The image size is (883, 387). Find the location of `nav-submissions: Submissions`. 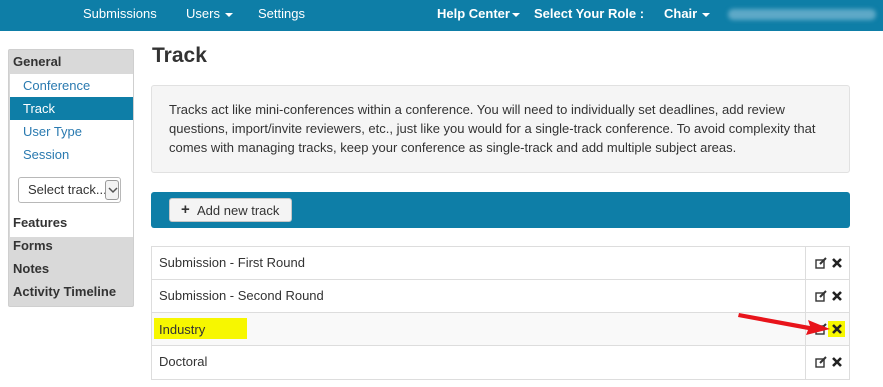

nav-submissions: Submissions is located at coordinates (120, 15).